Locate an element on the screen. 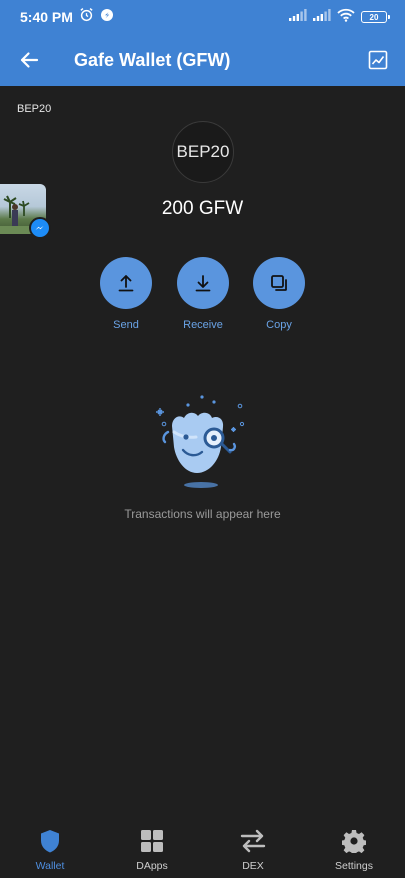 This screenshot has height=878, width=405. send-button is located at coordinates (126, 283).